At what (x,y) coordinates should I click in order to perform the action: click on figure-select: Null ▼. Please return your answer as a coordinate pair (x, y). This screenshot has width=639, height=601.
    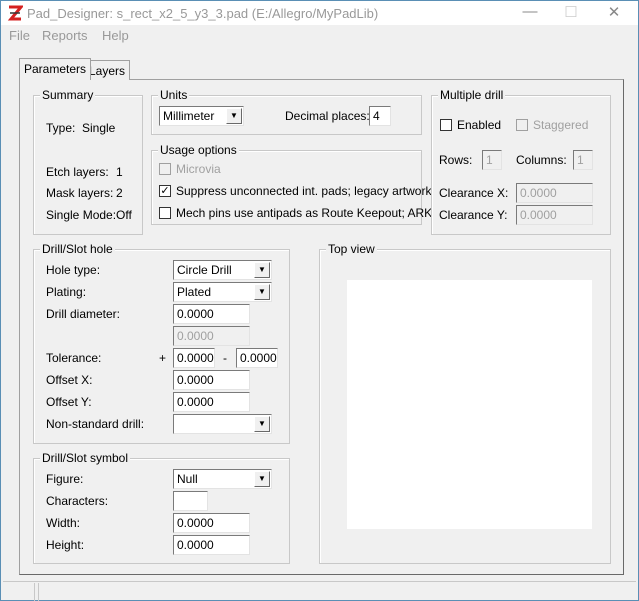
    Looking at the image, I should click on (222, 479).